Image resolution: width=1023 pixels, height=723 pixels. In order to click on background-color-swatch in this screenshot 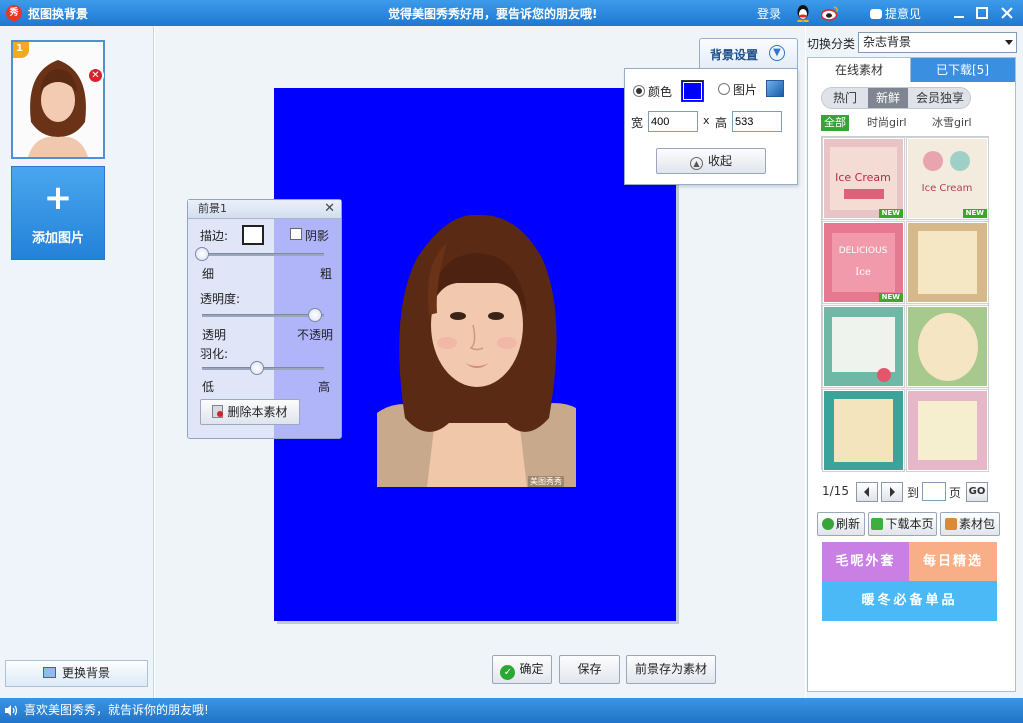, I will do `click(692, 91)`.